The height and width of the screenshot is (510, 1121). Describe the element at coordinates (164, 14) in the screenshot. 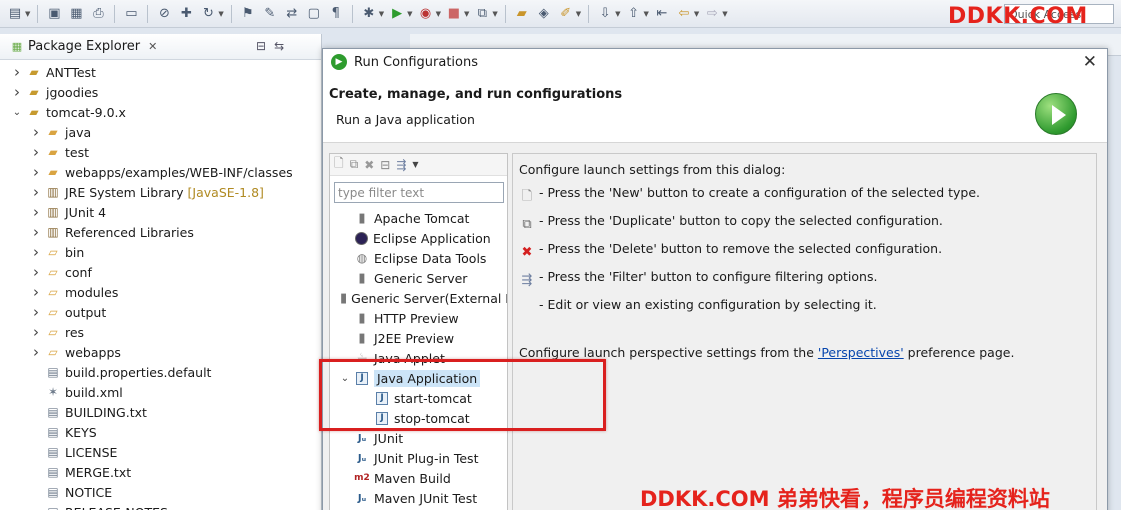

I see `skip-breakpoints-icon: ⊘` at that location.